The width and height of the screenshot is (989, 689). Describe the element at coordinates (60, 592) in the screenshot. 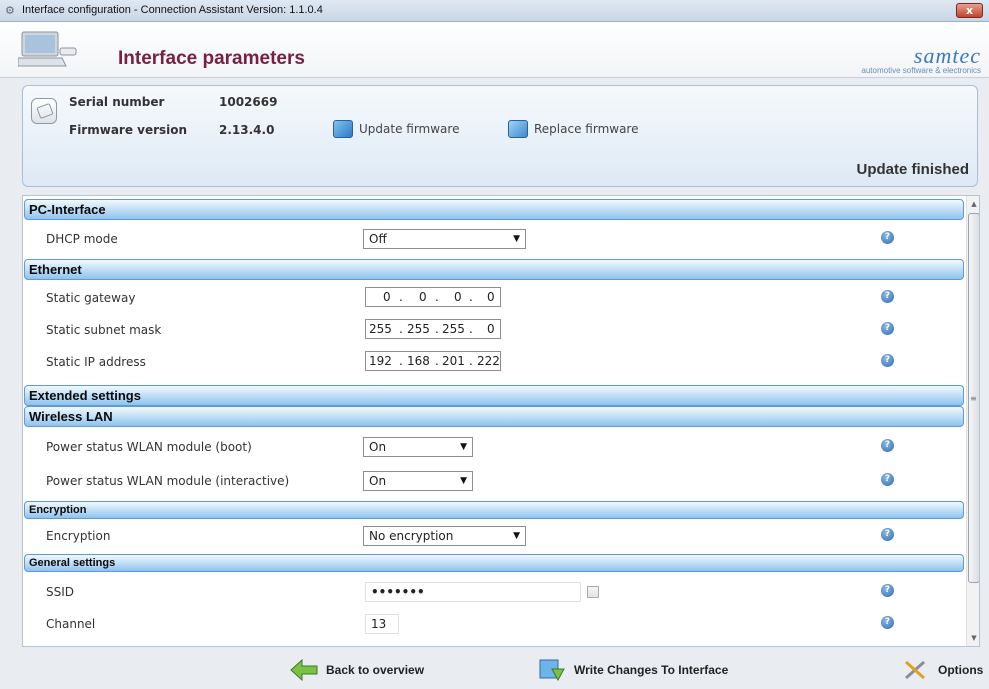

I see `ssid-label: SSID` at that location.